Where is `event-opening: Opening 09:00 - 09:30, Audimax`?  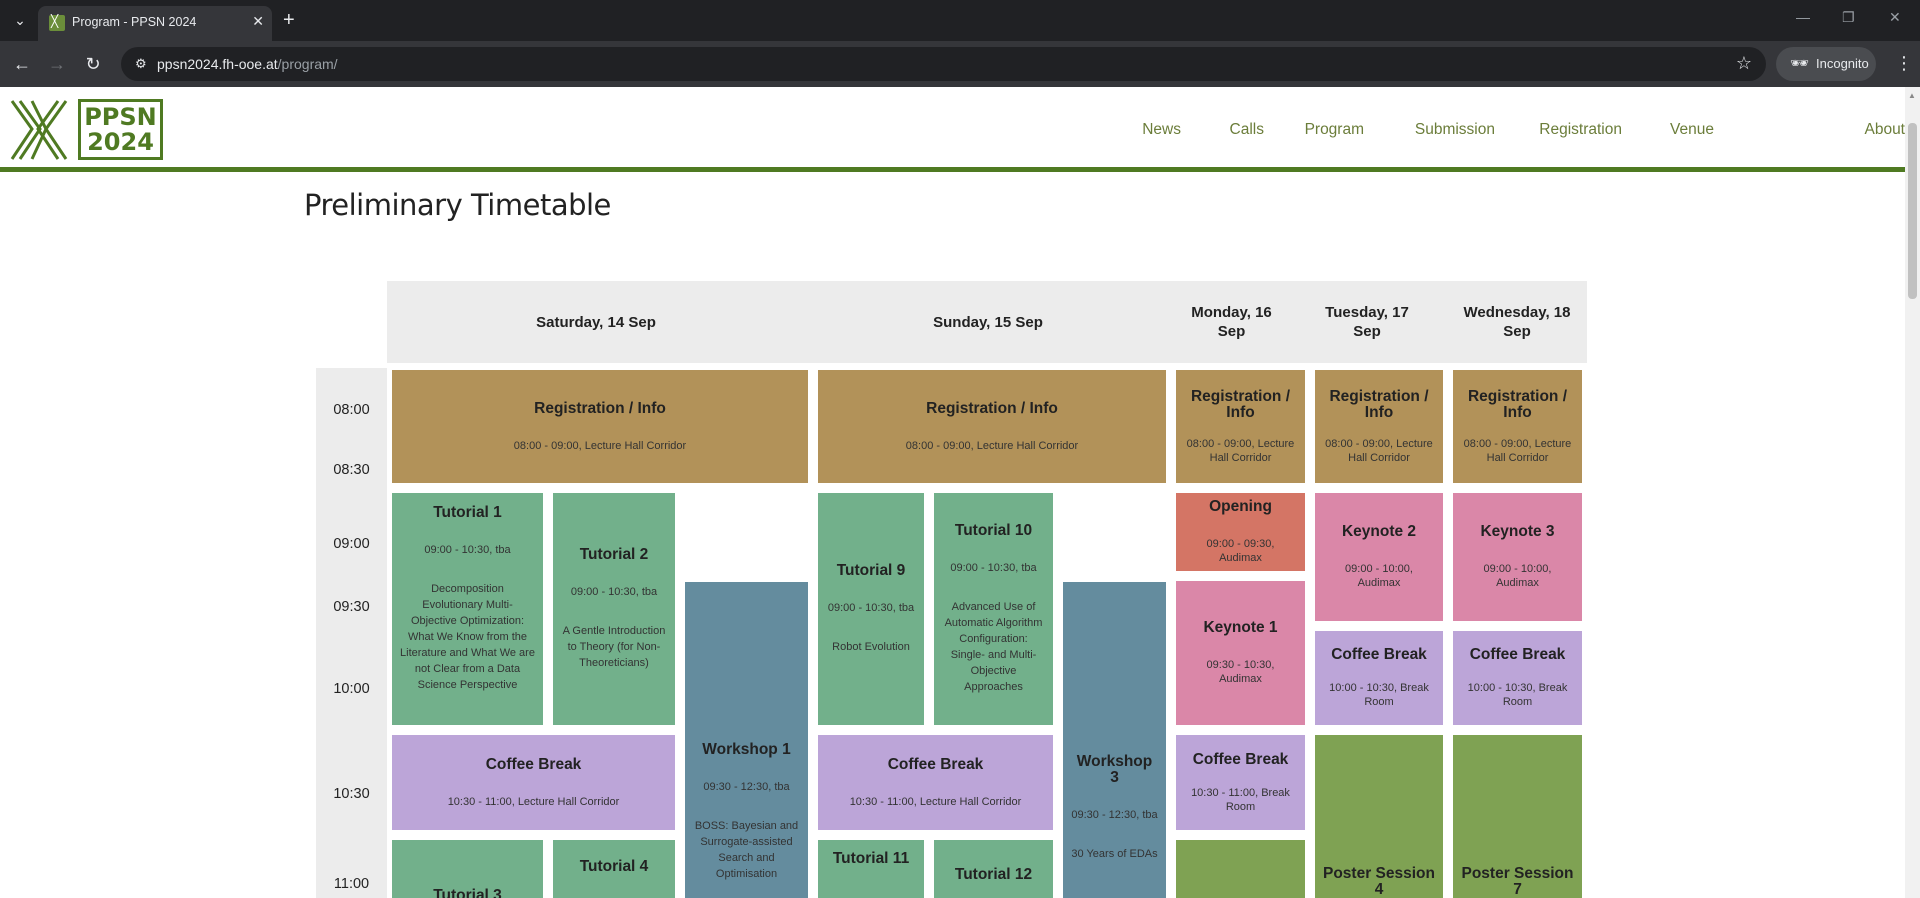 event-opening: Opening 09:00 - 09:30, Audimax is located at coordinates (1240, 532).